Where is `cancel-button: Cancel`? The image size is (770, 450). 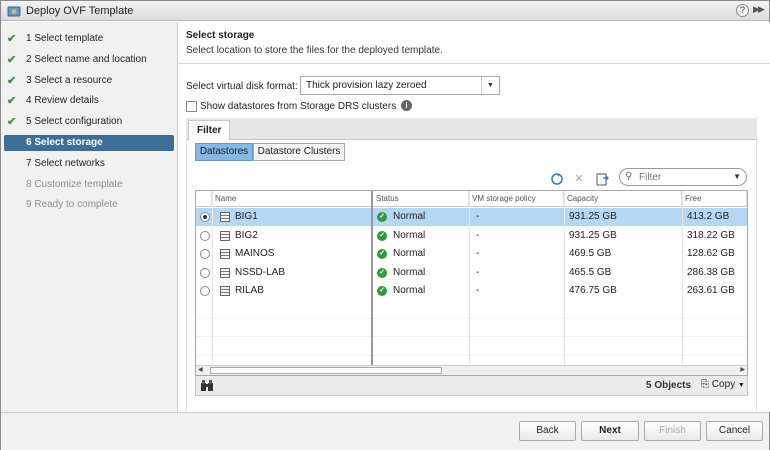 cancel-button: Cancel is located at coordinates (734, 431).